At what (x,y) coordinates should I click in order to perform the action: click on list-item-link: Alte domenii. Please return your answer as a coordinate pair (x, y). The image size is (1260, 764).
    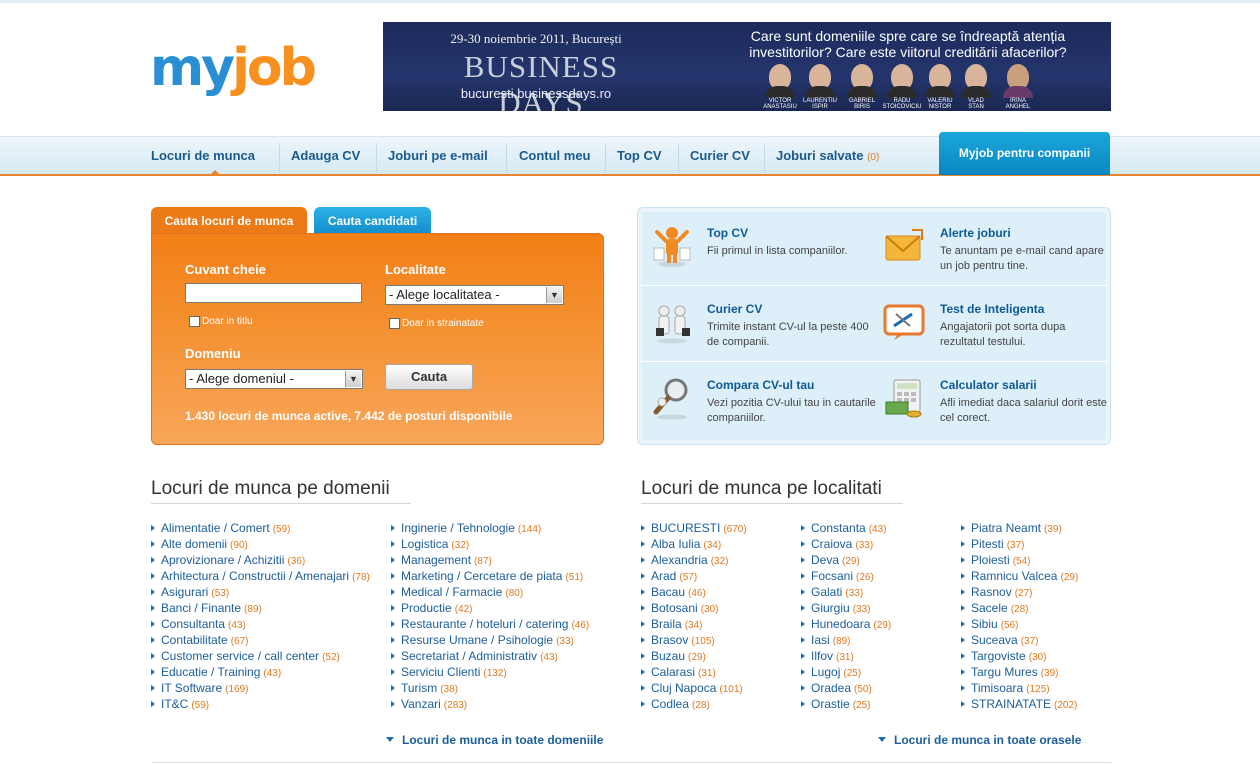
    Looking at the image, I should click on (194, 544).